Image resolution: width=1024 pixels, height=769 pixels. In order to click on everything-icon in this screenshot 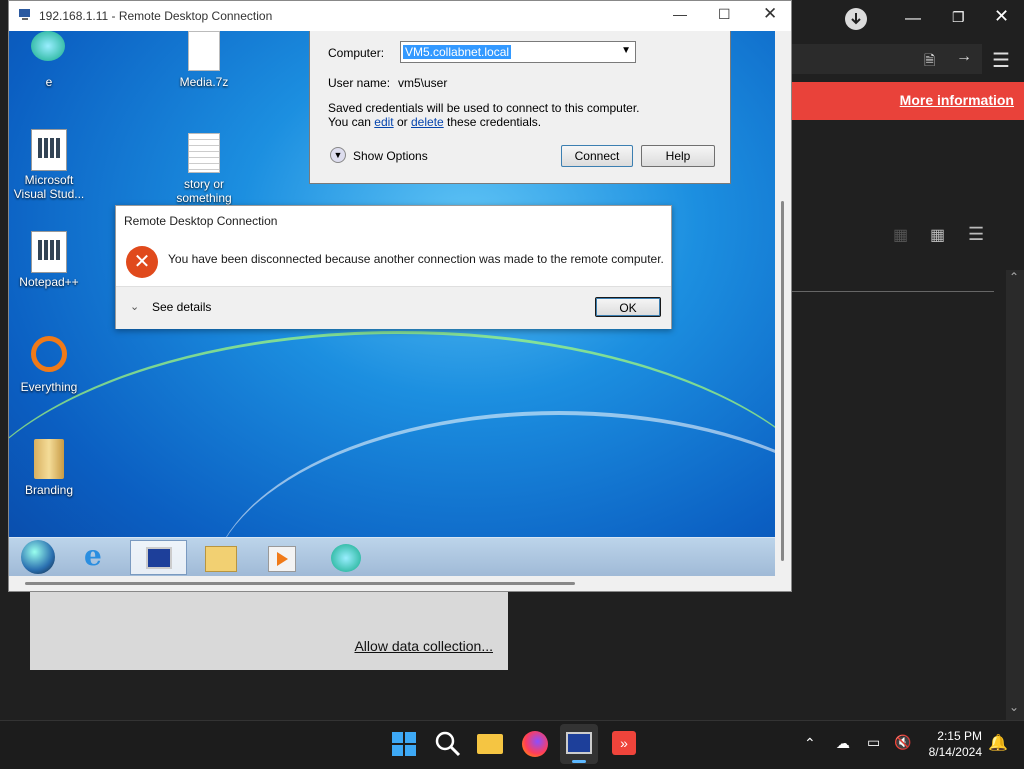, I will do `click(49, 356)`.